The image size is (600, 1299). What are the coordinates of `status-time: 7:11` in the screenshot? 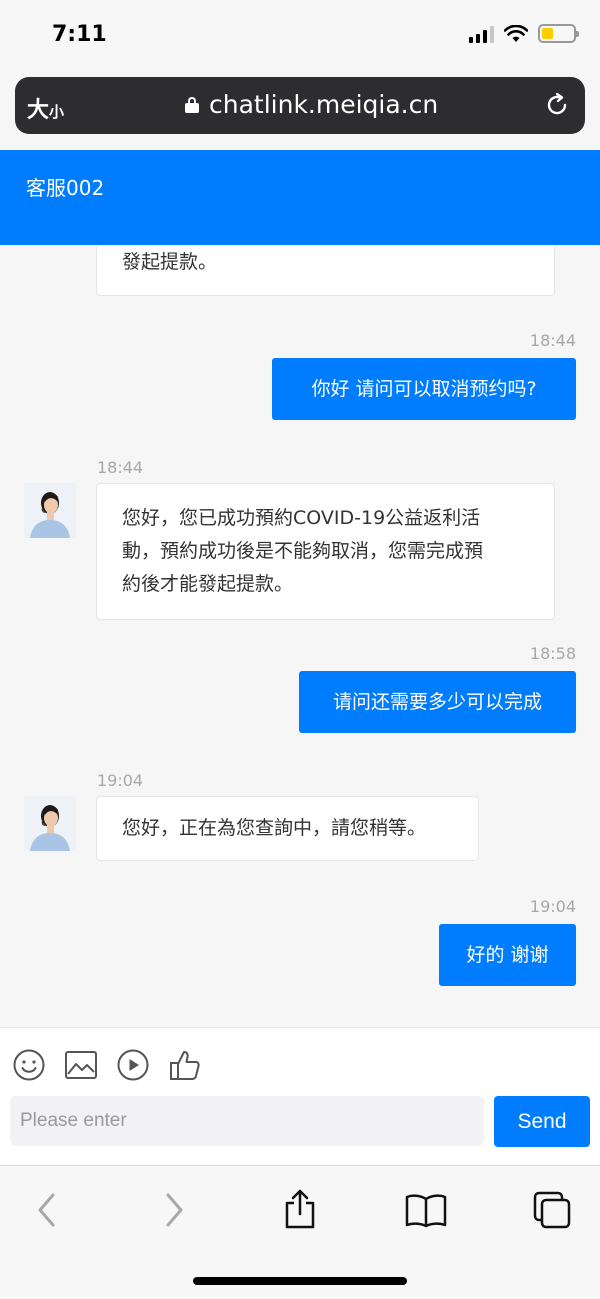 It's located at (79, 34).